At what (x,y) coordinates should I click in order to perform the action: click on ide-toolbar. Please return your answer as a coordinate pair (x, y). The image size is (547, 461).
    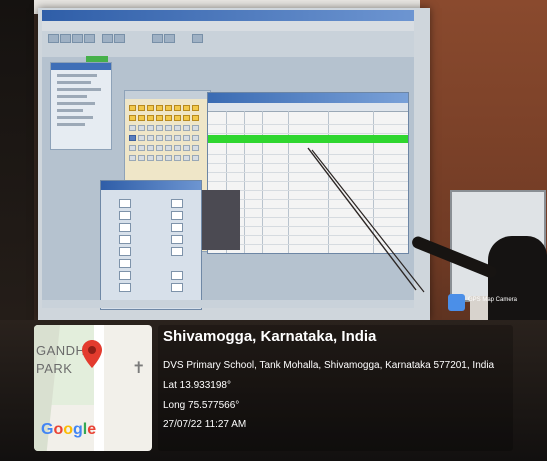
    Looking at the image, I should click on (228, 44).